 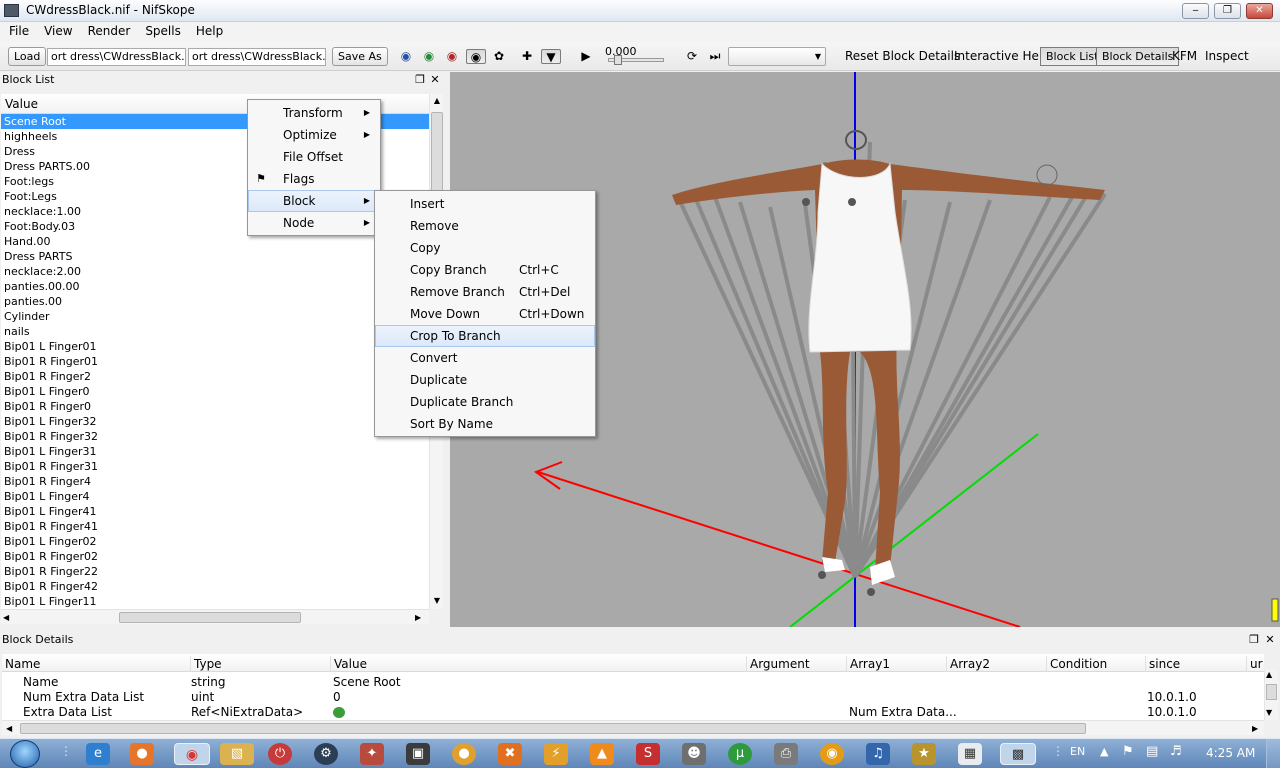 I want to click on calculator-icon: ▦, so click(x=970, y=754).